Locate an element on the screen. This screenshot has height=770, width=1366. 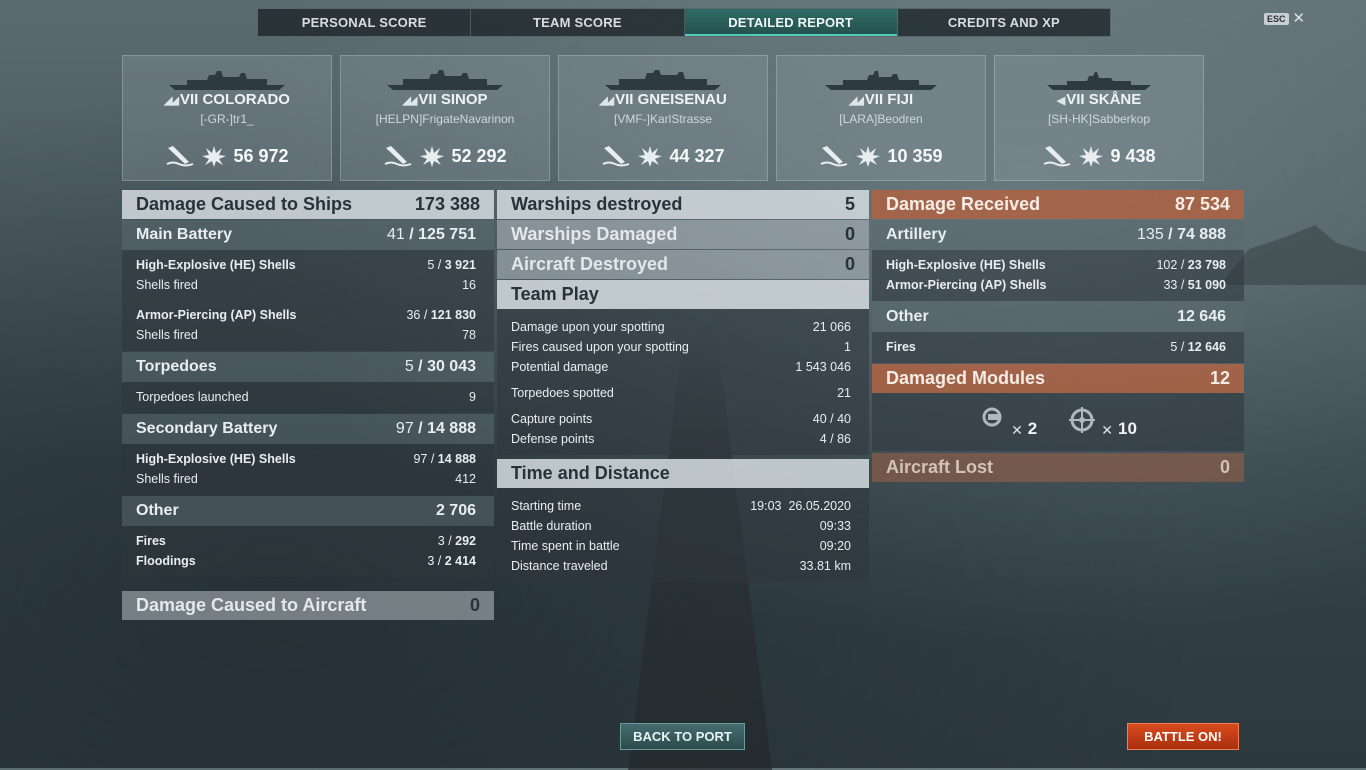
artillery-header: Artillery 135 / 74 888 is located at coordinates (1058, 235).